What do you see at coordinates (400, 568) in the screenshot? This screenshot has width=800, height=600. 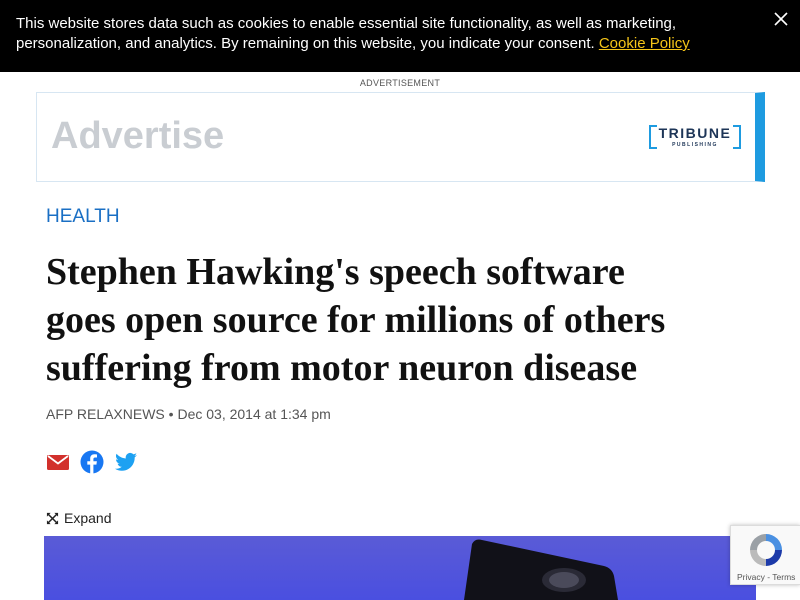 I see `article-hero-image` at bounding box center [400, 568].